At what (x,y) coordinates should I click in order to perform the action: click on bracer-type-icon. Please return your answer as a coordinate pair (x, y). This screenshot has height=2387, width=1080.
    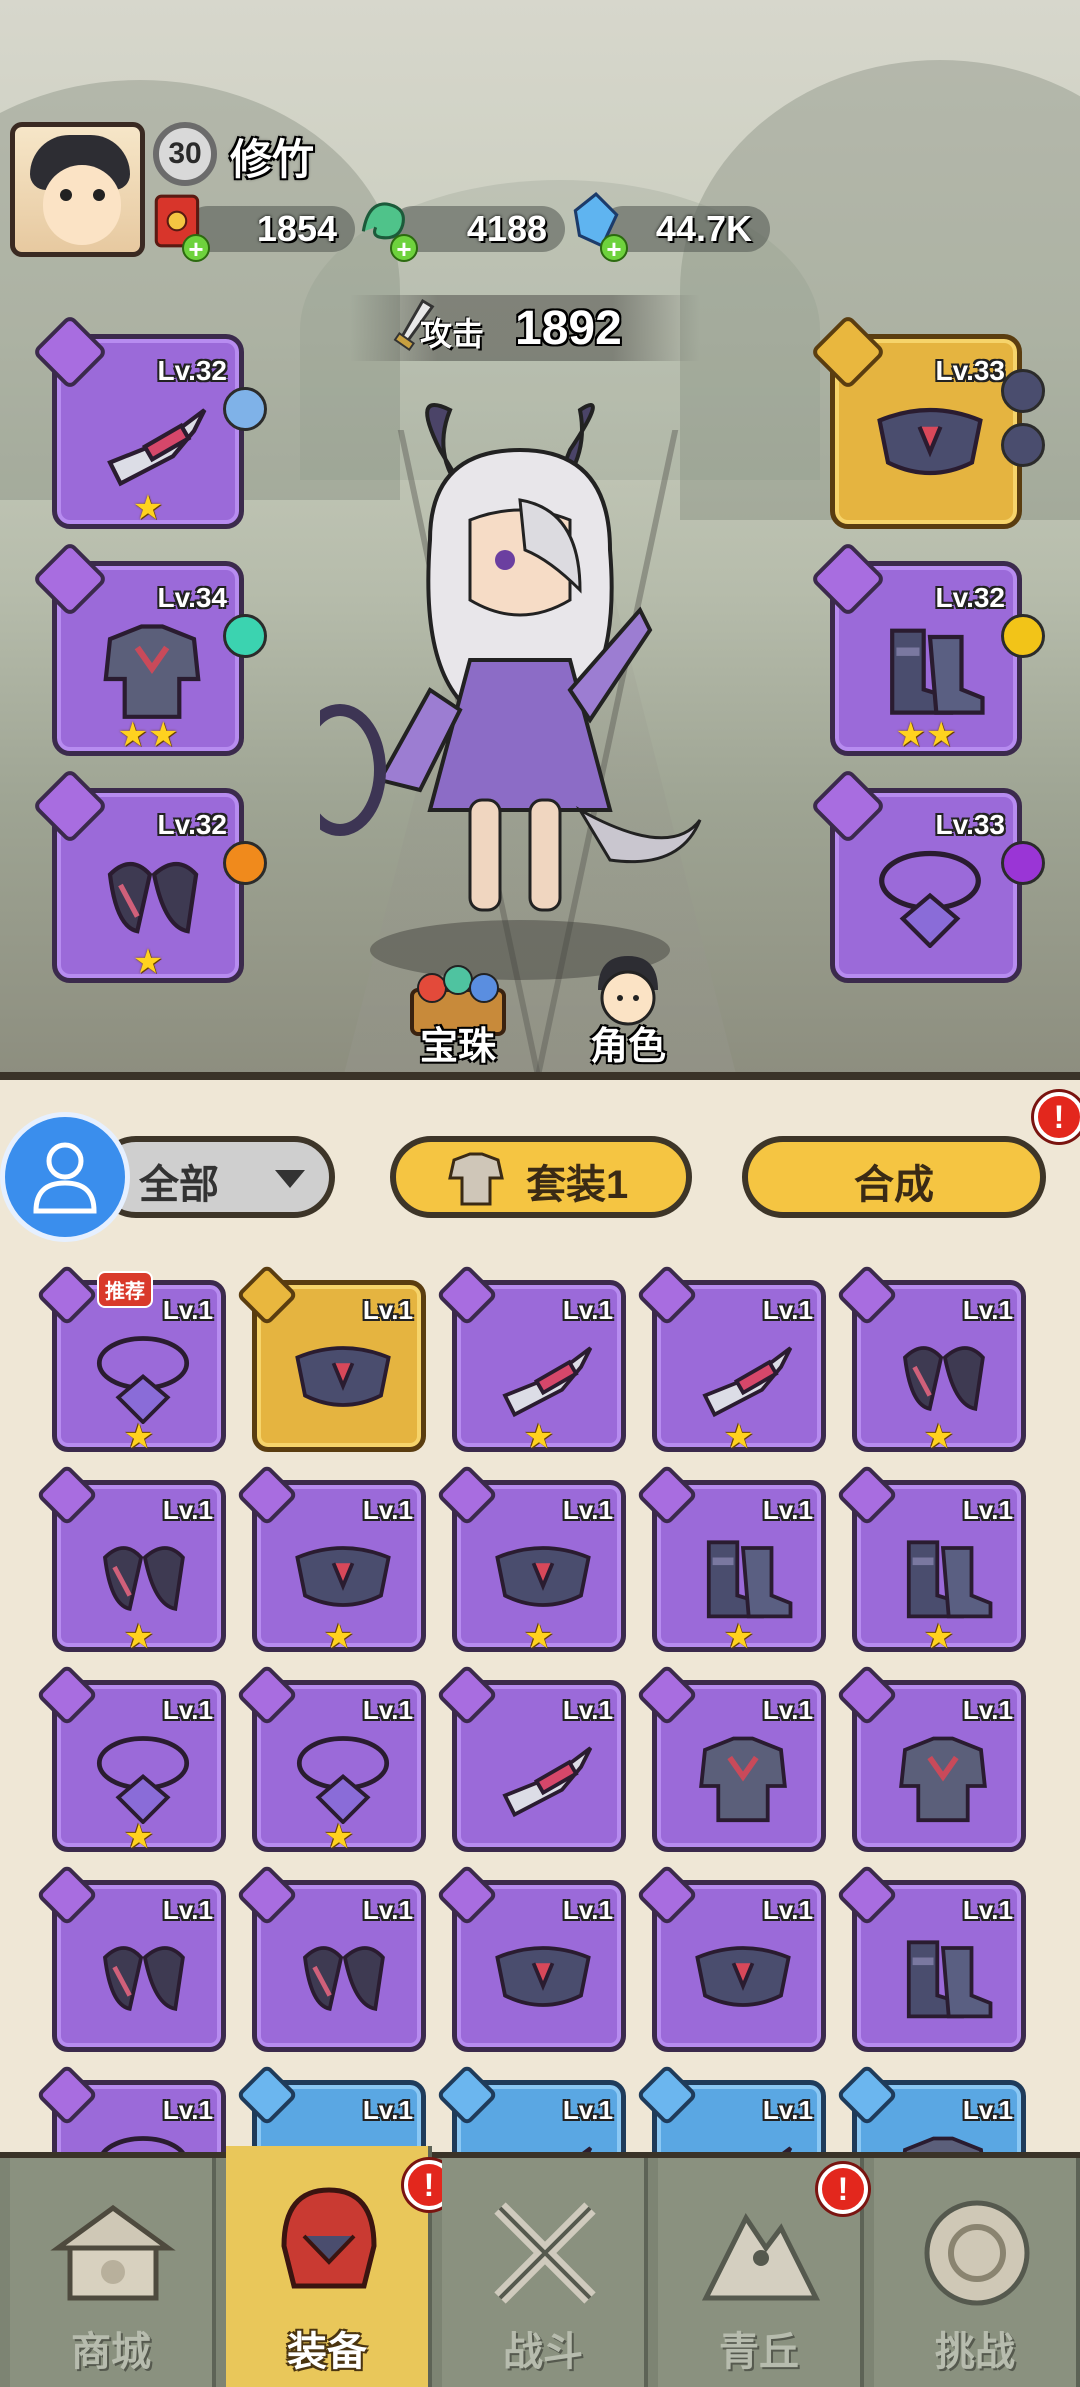
    Looking at the image, I should click on (67, 1495).